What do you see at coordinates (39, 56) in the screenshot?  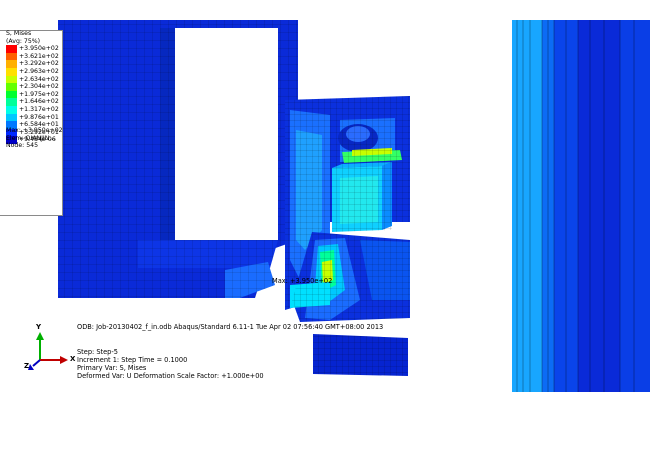 I see `legend-value: +3.621e+02` at bounding box center [39, 56].